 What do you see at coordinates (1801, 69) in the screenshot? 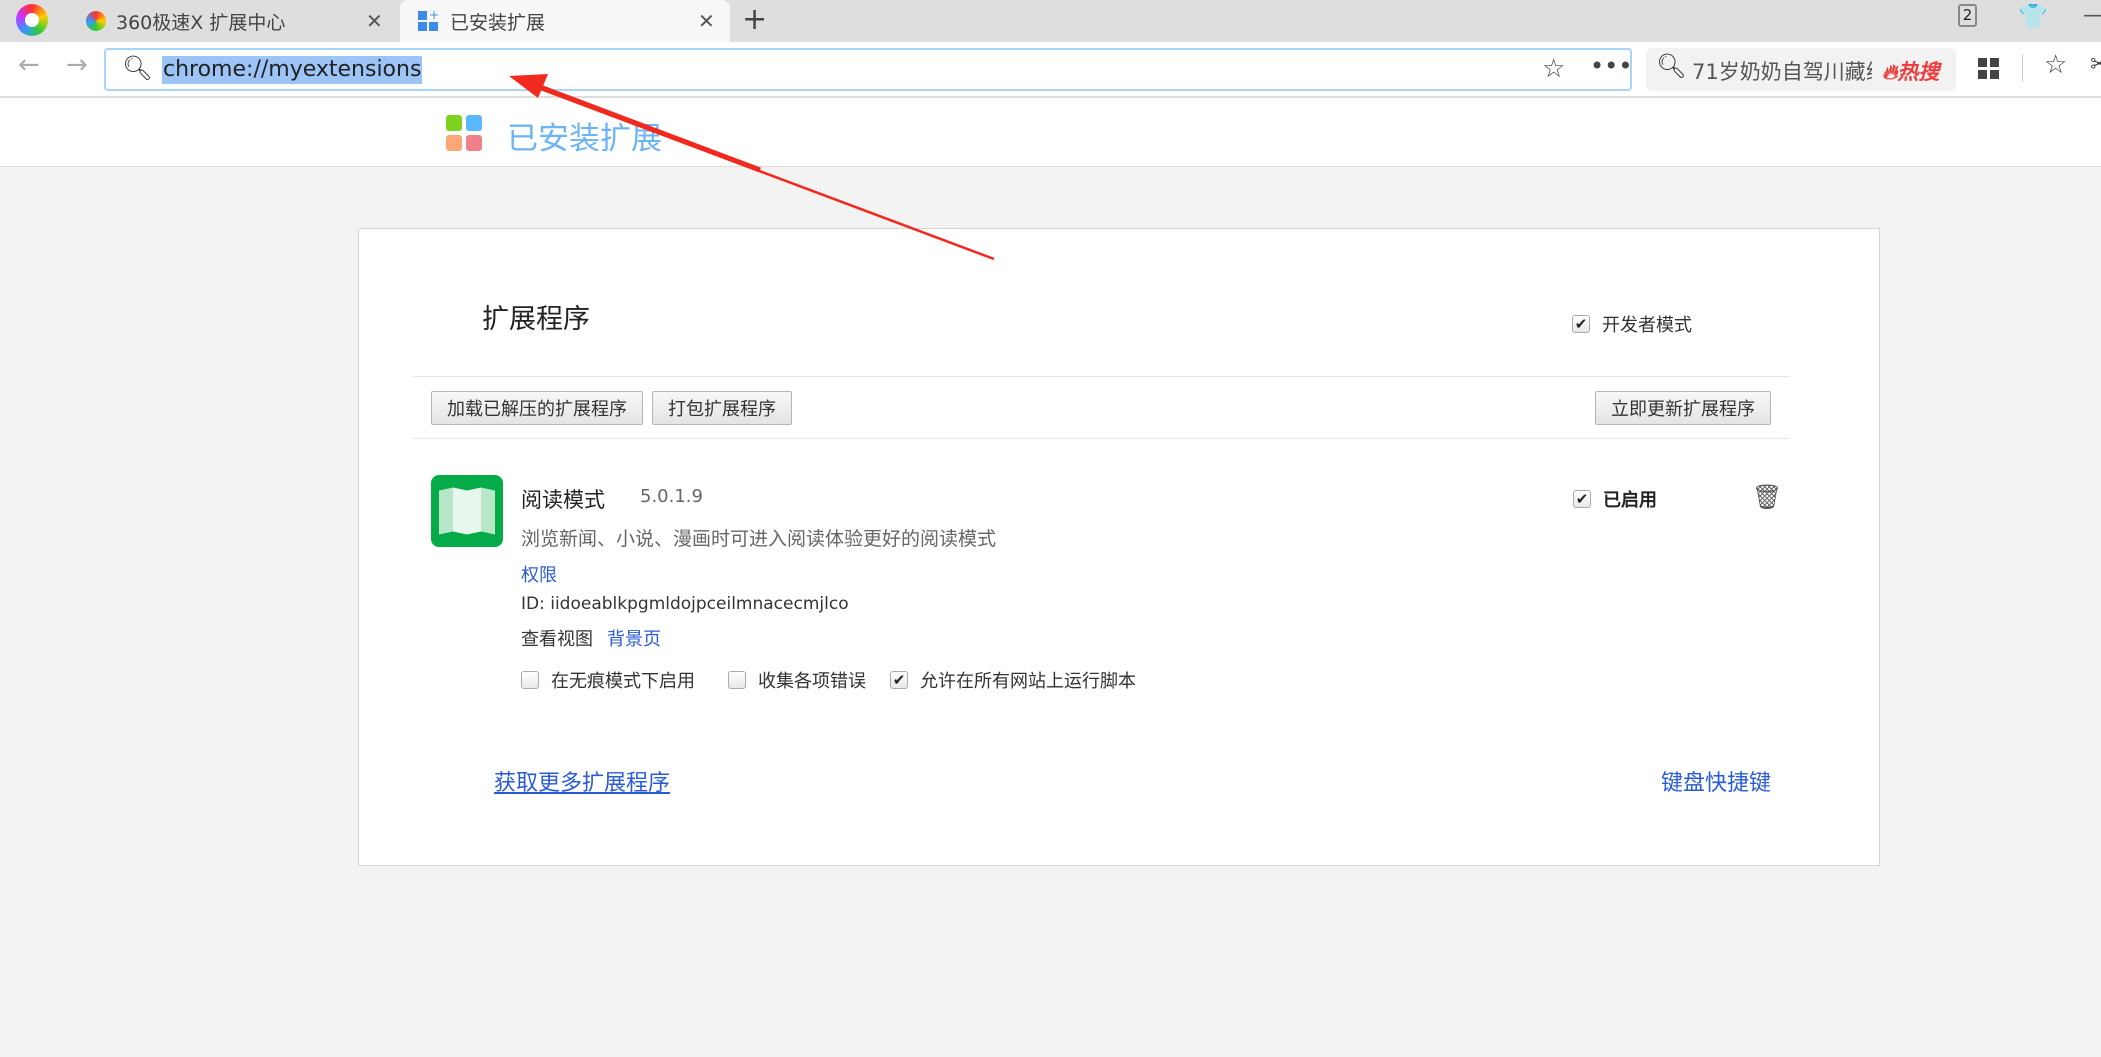
I see `search-box: 🔍︎ 71岁奶奶自驾川藏线 🔥︎热搜` at bounding box center [1801, 69].